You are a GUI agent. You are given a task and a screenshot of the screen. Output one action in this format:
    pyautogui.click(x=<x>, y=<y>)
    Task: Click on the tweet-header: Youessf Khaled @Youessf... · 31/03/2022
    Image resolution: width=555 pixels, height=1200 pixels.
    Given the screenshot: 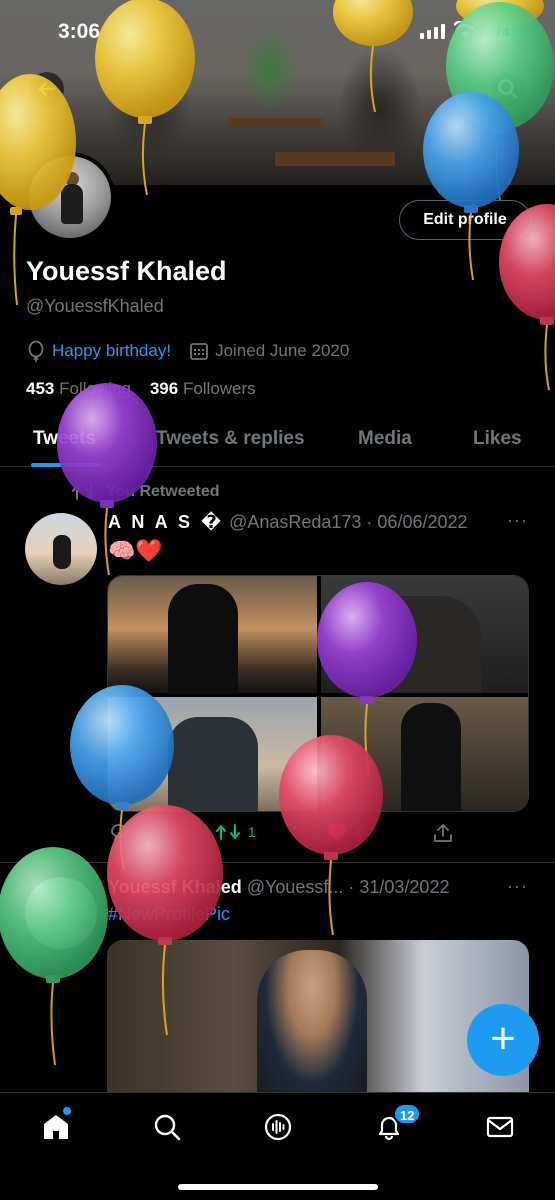 What is the action you would take?
    pyautogui.click(x=278, y=887)
    